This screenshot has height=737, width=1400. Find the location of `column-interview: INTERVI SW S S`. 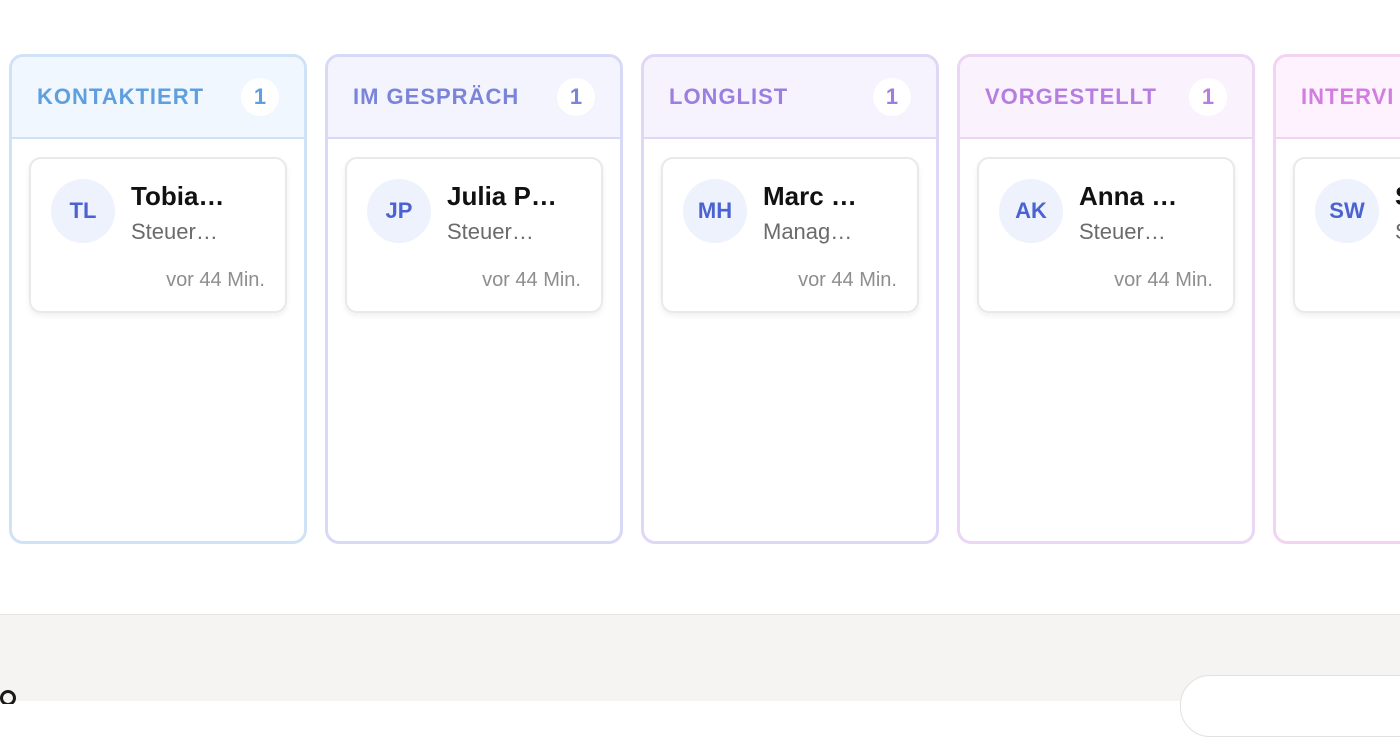

column-interview: INTERVI SW S S is located at coordinates (1336, 299).